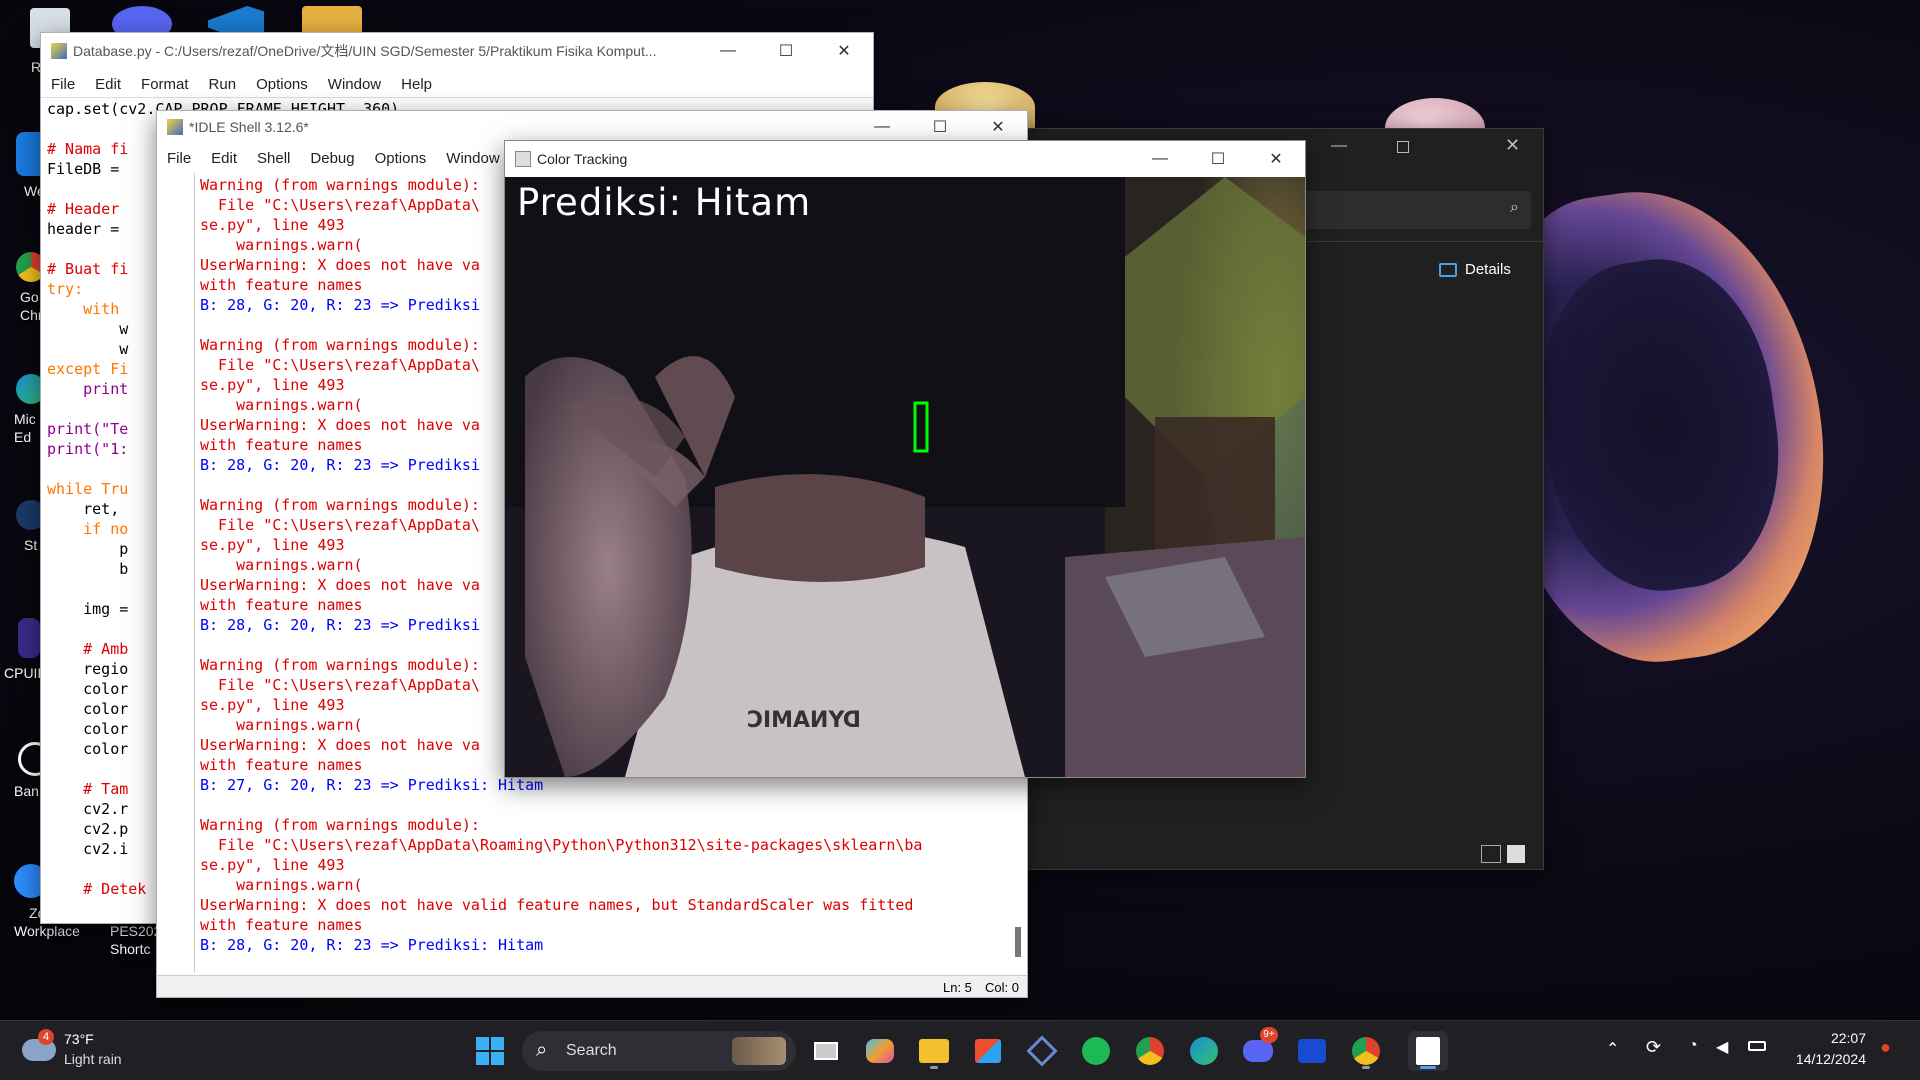 This screenshot has height=1080, width=1920. I want to click on menu-help: Help, so click(416, 84).